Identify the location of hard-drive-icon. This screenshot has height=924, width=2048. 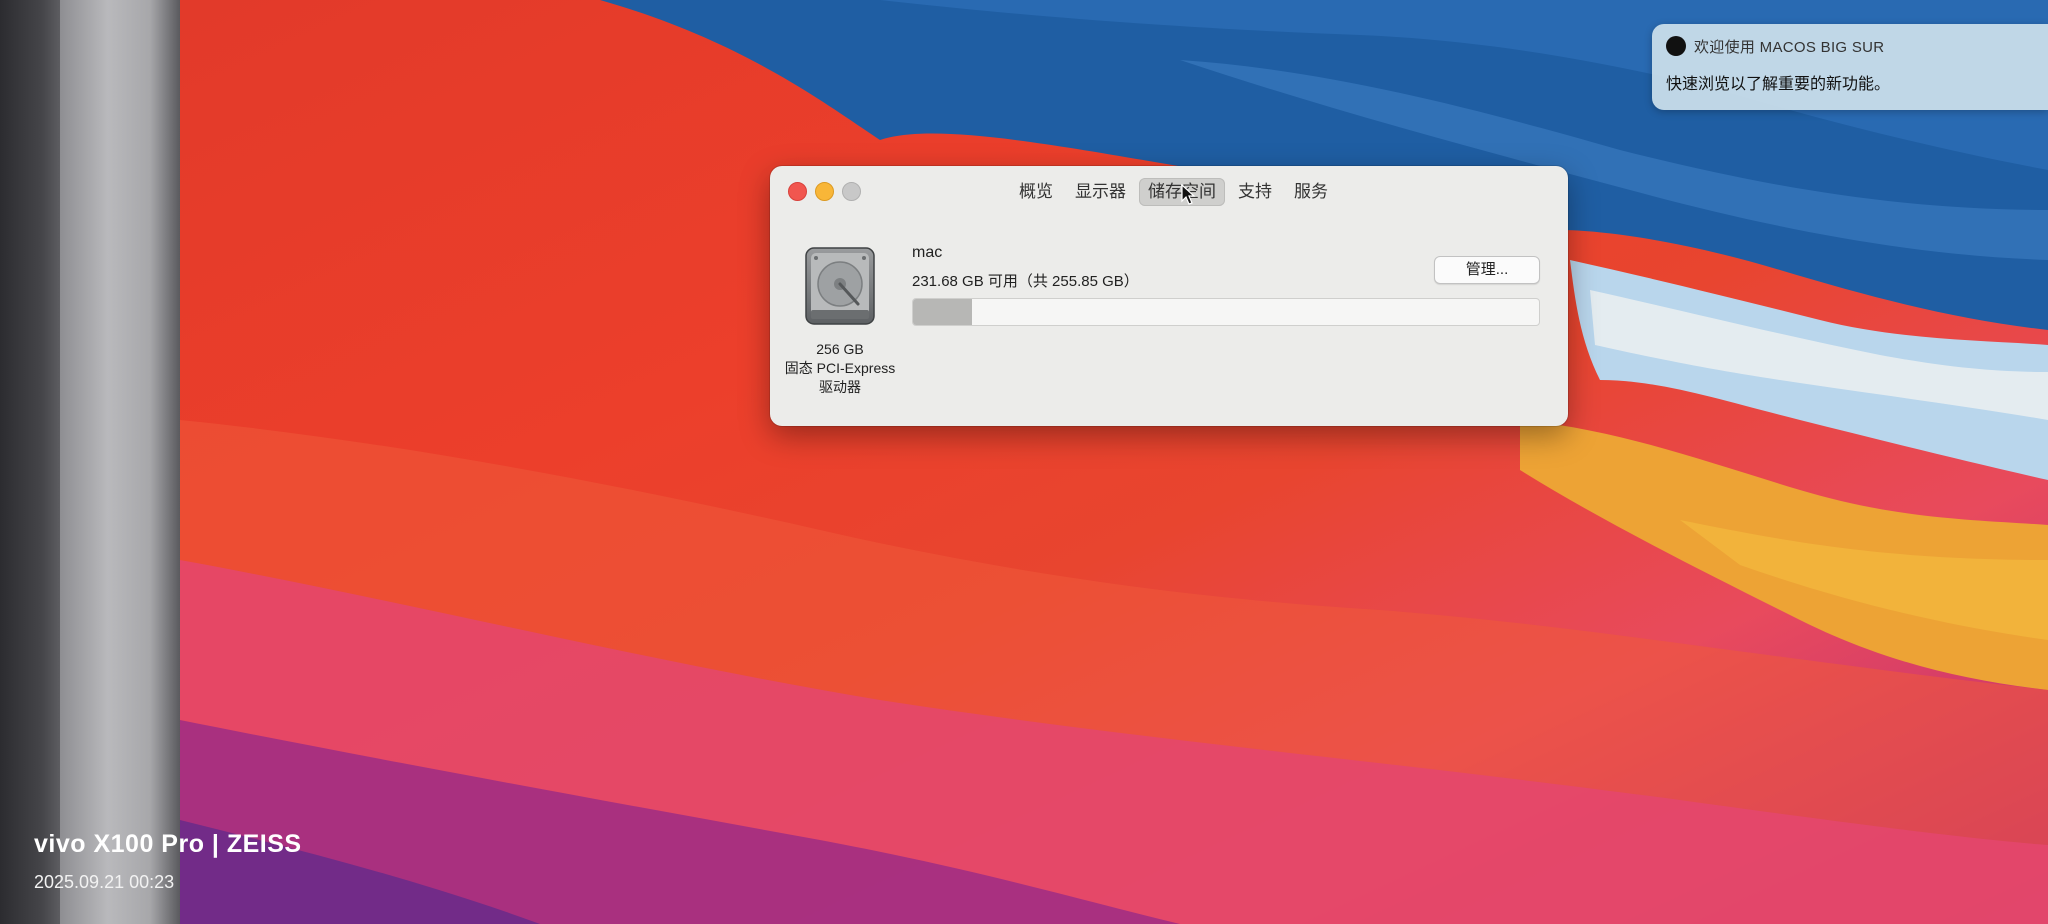
(840, 286).